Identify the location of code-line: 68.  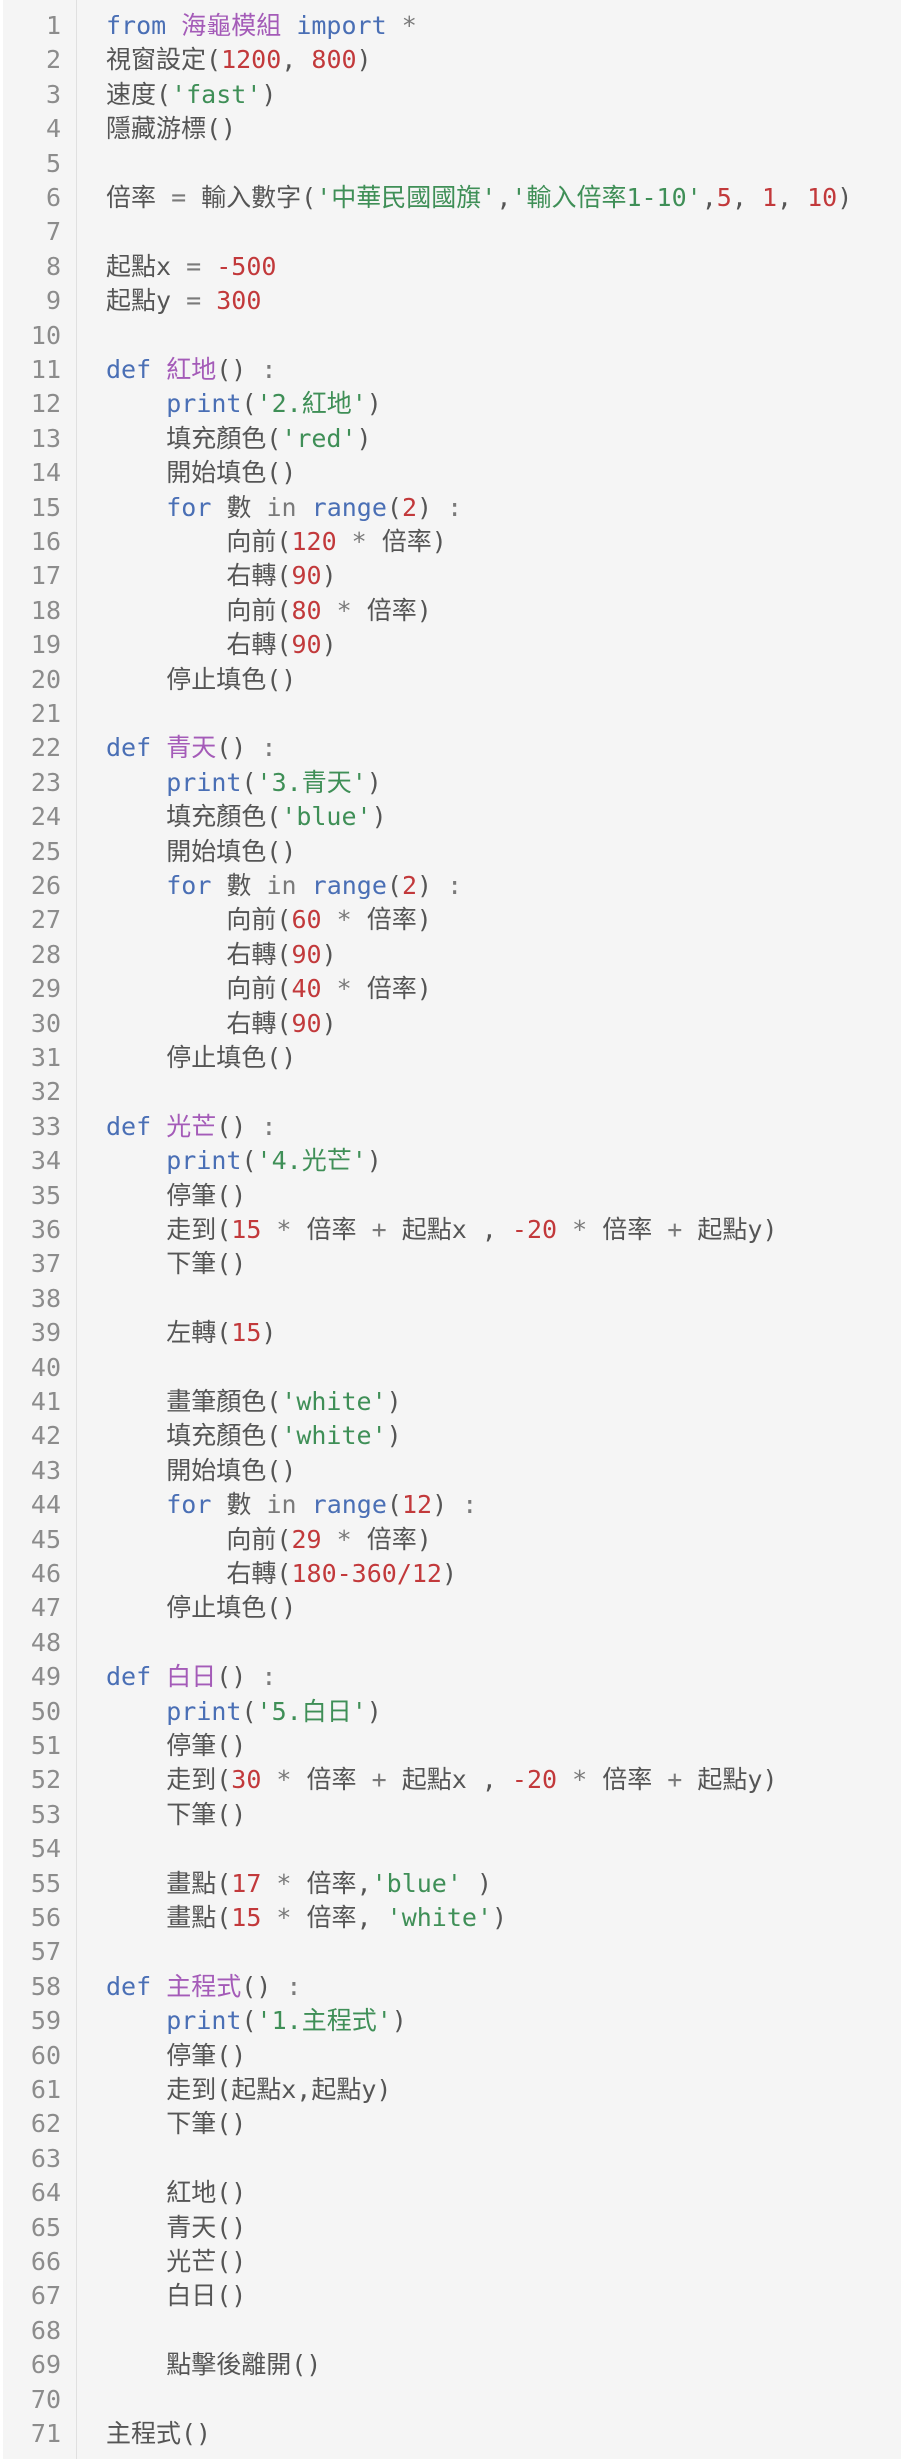
(452, 2331).